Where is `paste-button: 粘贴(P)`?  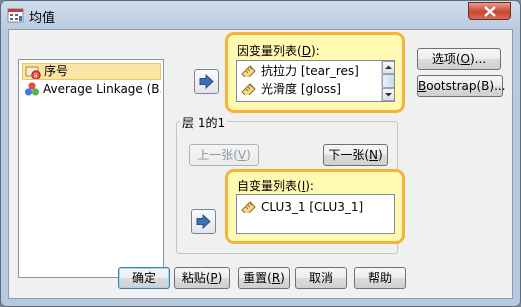 paste-button: 粘贴(P) is located at coordinates (202, 278).